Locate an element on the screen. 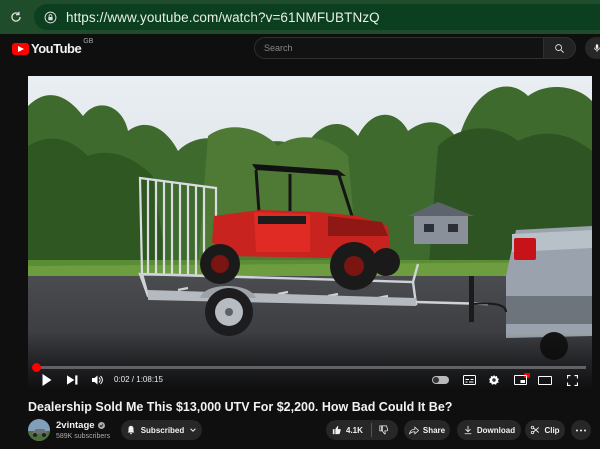 This screenshot has height=449, width=600. dislike-button is located at coordinates (384, 430).